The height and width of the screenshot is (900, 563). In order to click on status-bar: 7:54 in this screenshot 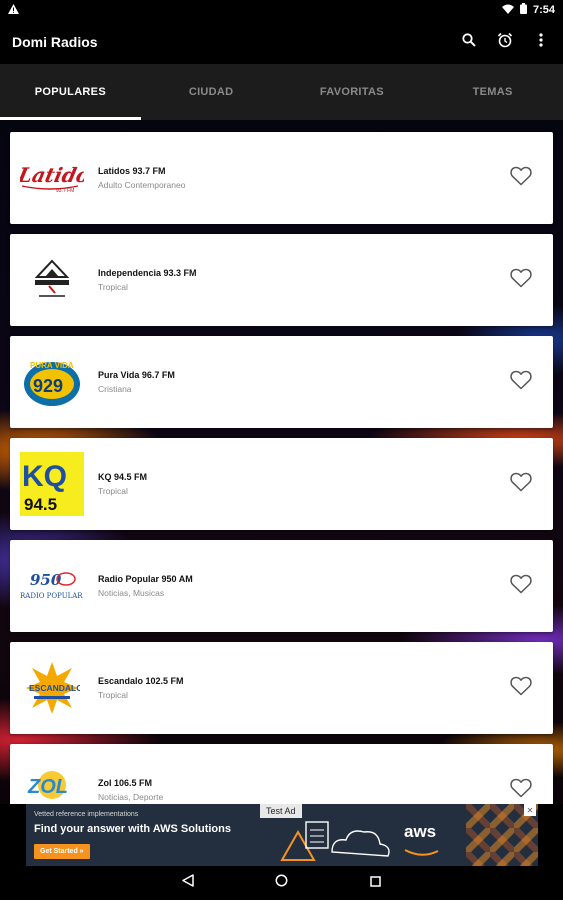, I will do `click(281, 10)`.